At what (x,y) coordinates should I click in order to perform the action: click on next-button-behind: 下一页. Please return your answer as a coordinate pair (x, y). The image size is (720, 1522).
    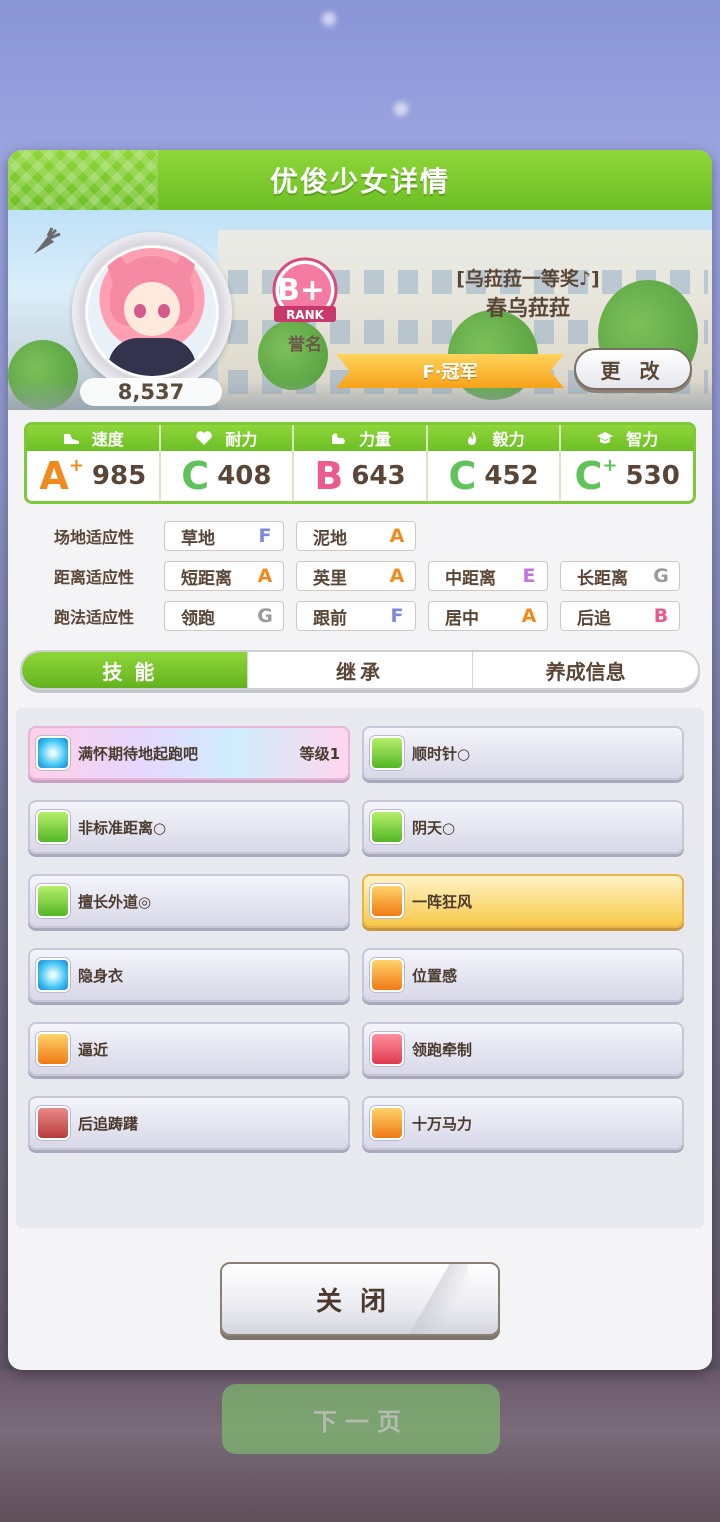
    Looking at the image, I should click on (361, 1419).